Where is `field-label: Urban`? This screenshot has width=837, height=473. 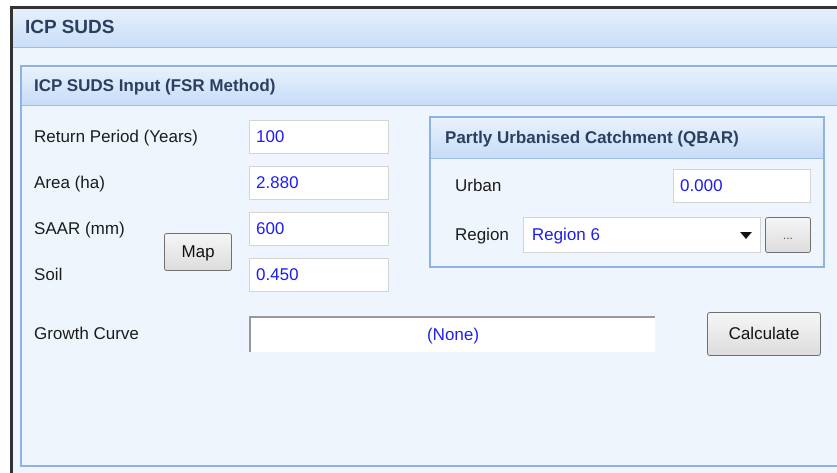
field-label: Urban is located at coordinates (478, 186).